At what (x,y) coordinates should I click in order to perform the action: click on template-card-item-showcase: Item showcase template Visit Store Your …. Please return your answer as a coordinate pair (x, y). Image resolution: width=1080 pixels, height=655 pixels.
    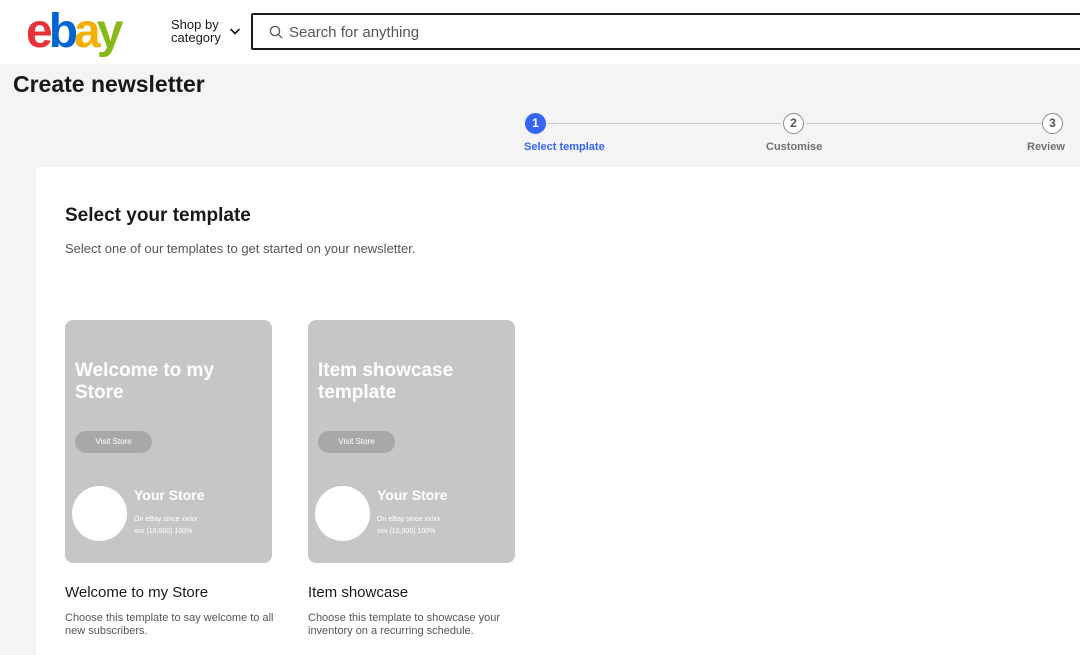
    Looking at the image, I should click on (411, 441).